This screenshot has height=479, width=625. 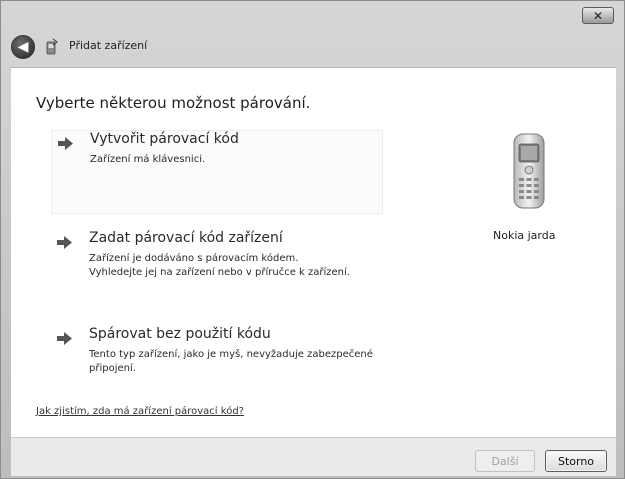 What do you see at coordinates (186, 238) in the screenshot?
I see `option-title: Zadat párovací kód zařízení` at bounding box center [186, 238].